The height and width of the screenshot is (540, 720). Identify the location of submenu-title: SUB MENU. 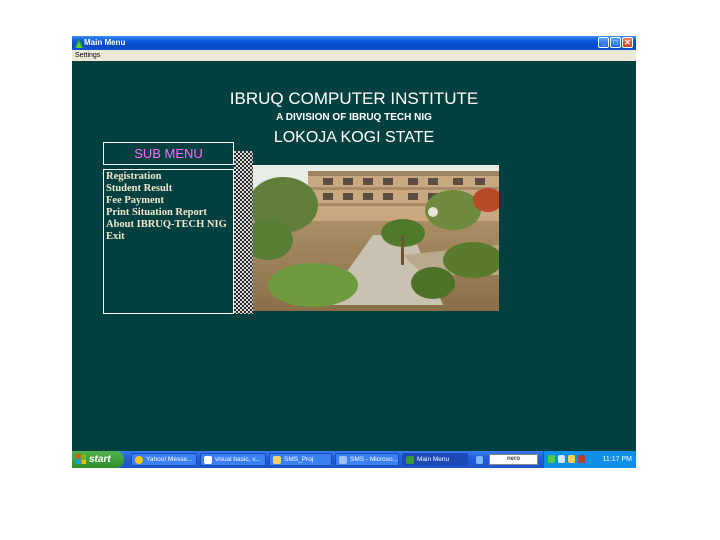
(168, 153).